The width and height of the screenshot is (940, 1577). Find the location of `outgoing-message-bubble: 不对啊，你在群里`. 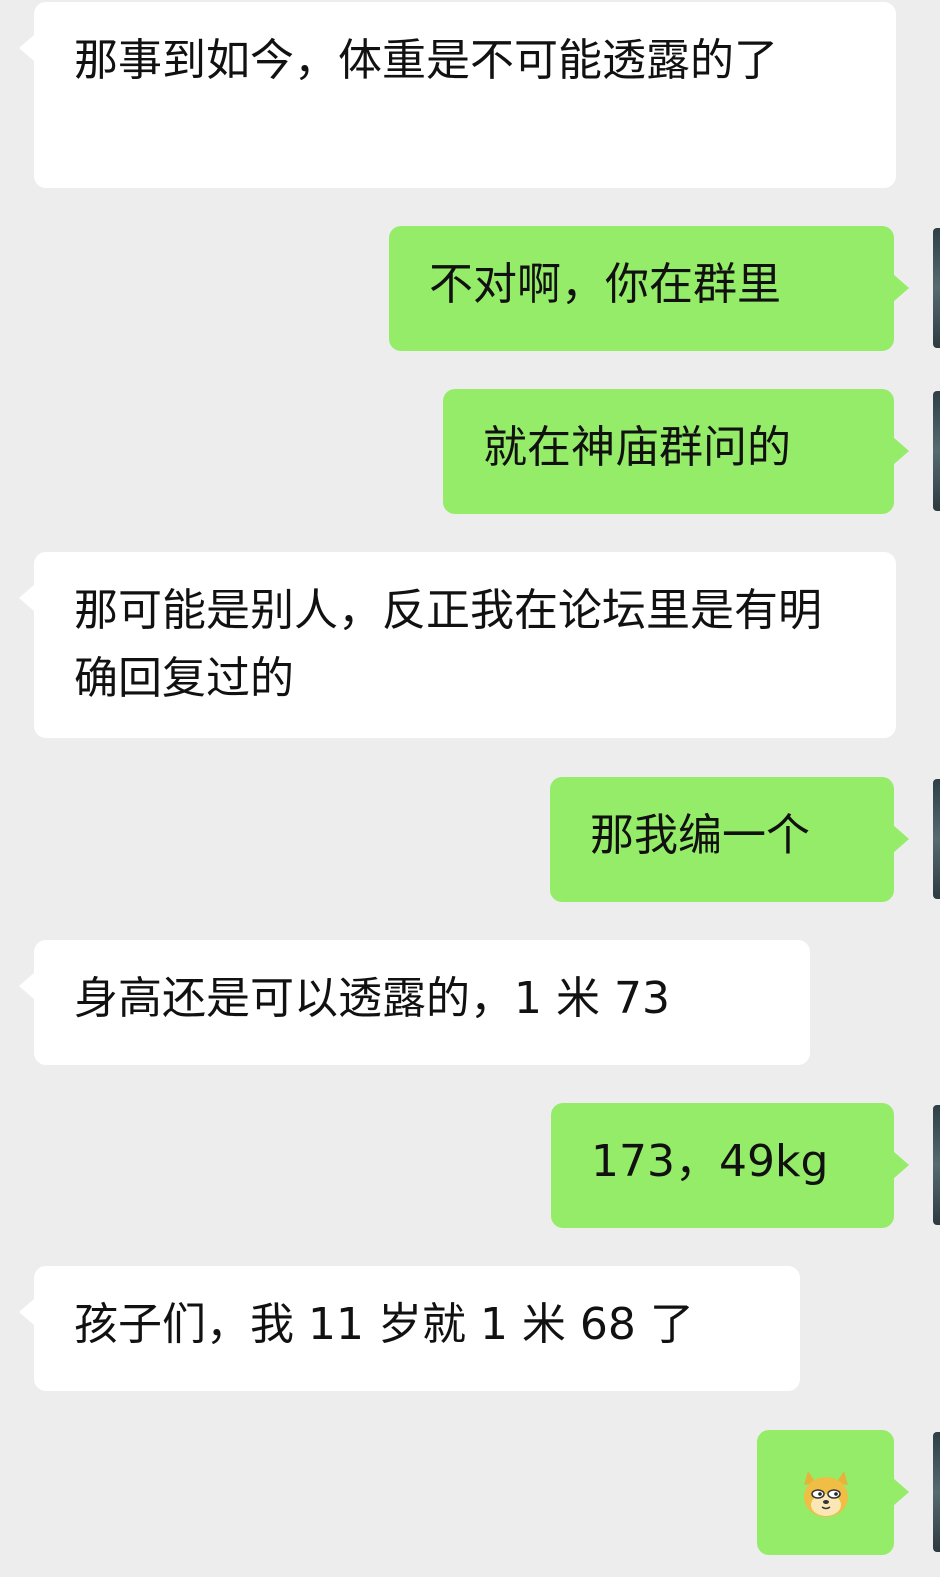

outgoing-message-bubble: 不对啊，你在群里 is located at coordinates (649, 288).